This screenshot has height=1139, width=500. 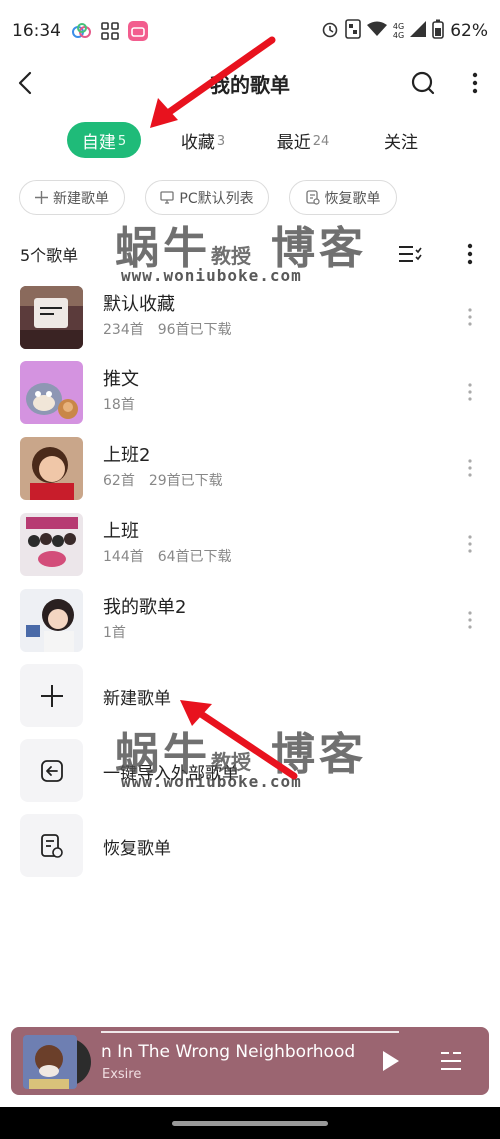 I want to click on playlist-name: 推文, so click(x=121, y=379).